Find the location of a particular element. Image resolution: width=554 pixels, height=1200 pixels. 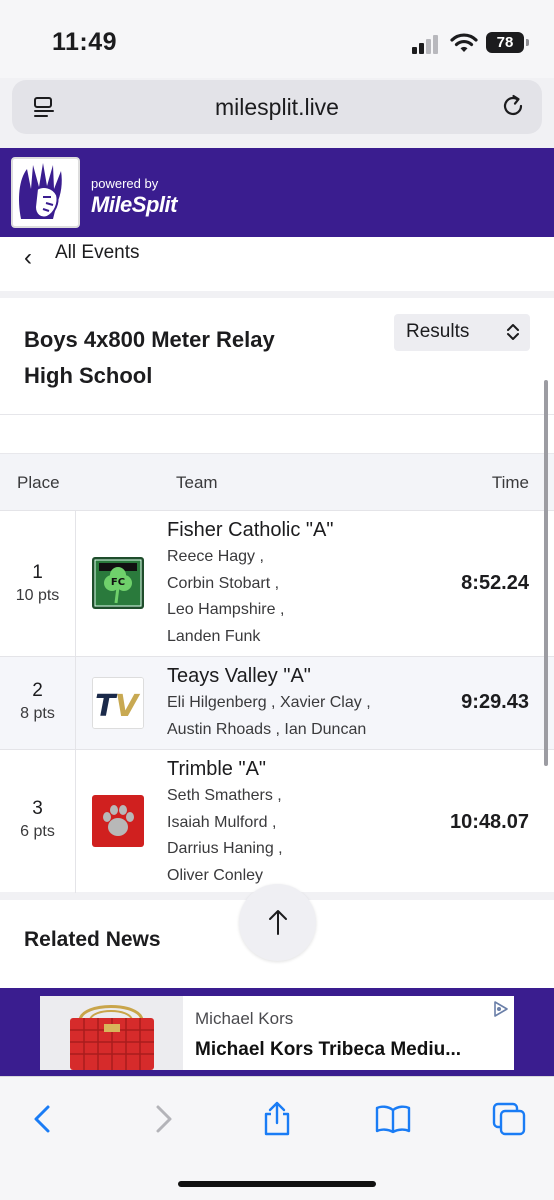

athlete-name: Landen Funk is located at coordinates (225, 637).